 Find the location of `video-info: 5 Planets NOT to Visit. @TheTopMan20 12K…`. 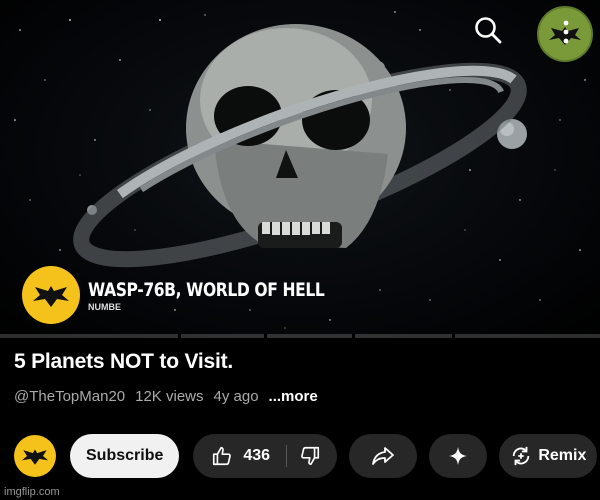

video-info: 5 Planets NOT to Visit. @TheTopMan20 12K… is located at coordinates (304, 377).